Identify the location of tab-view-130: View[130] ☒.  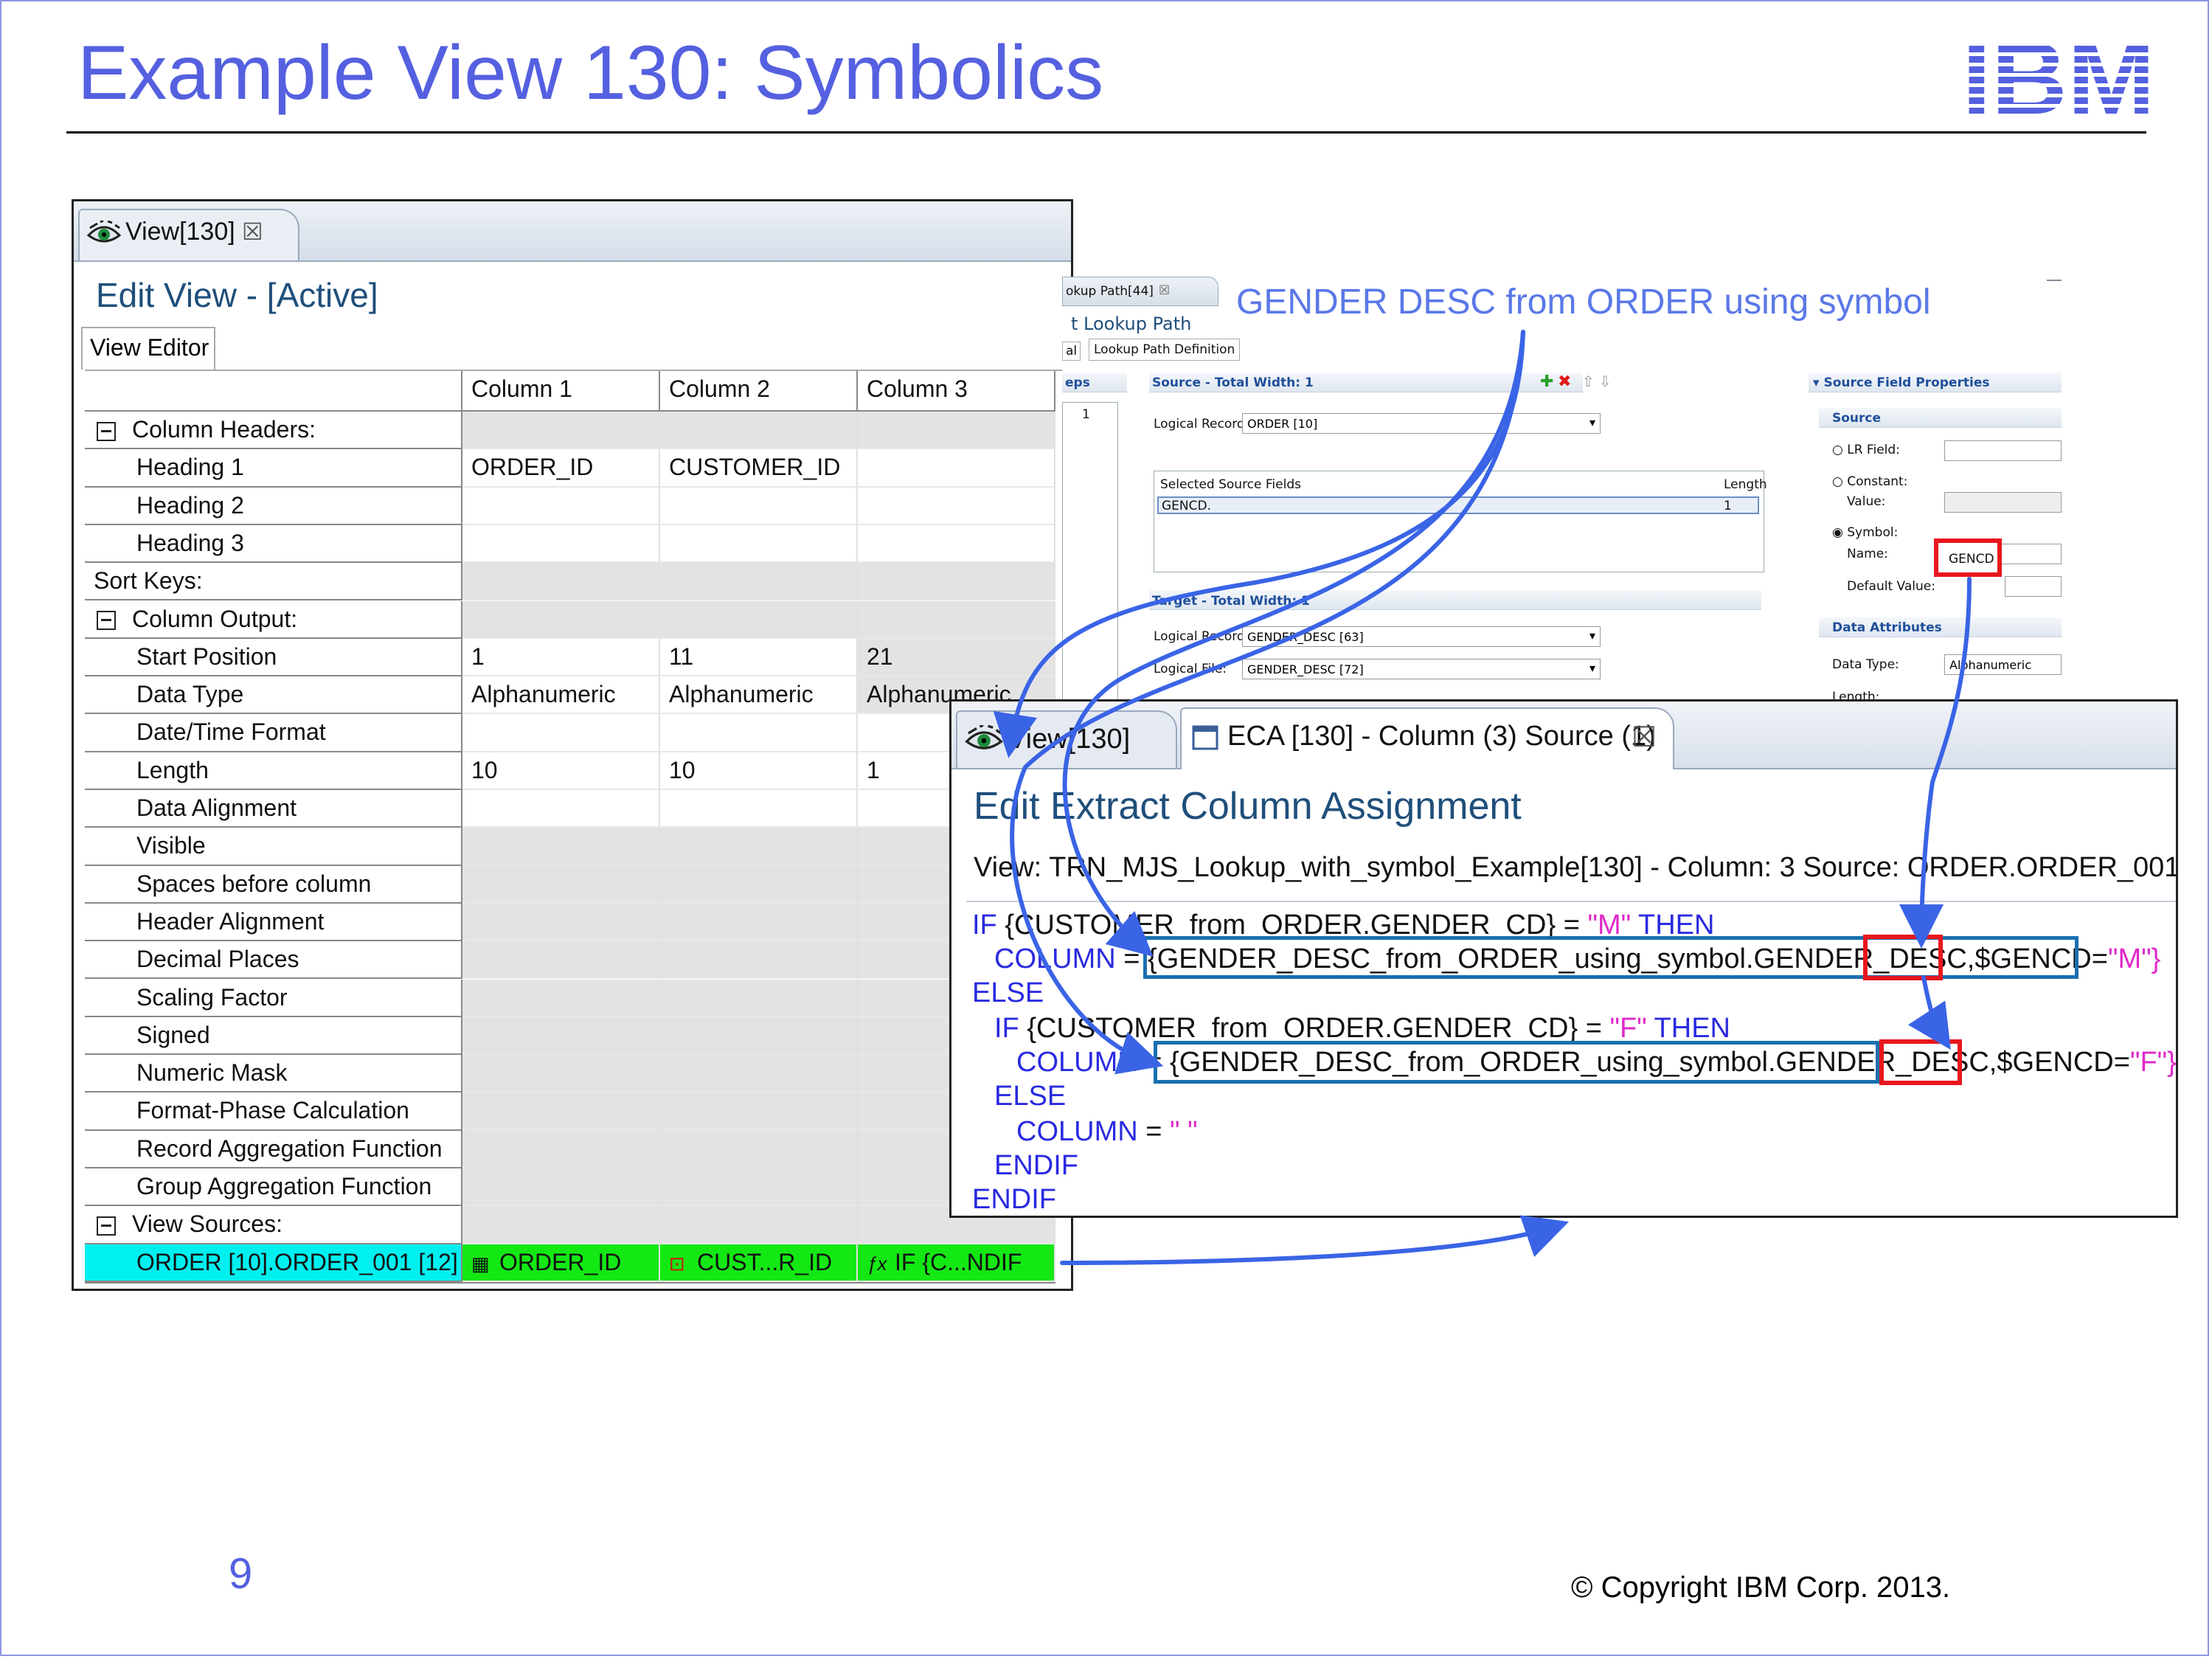
(189, 235).